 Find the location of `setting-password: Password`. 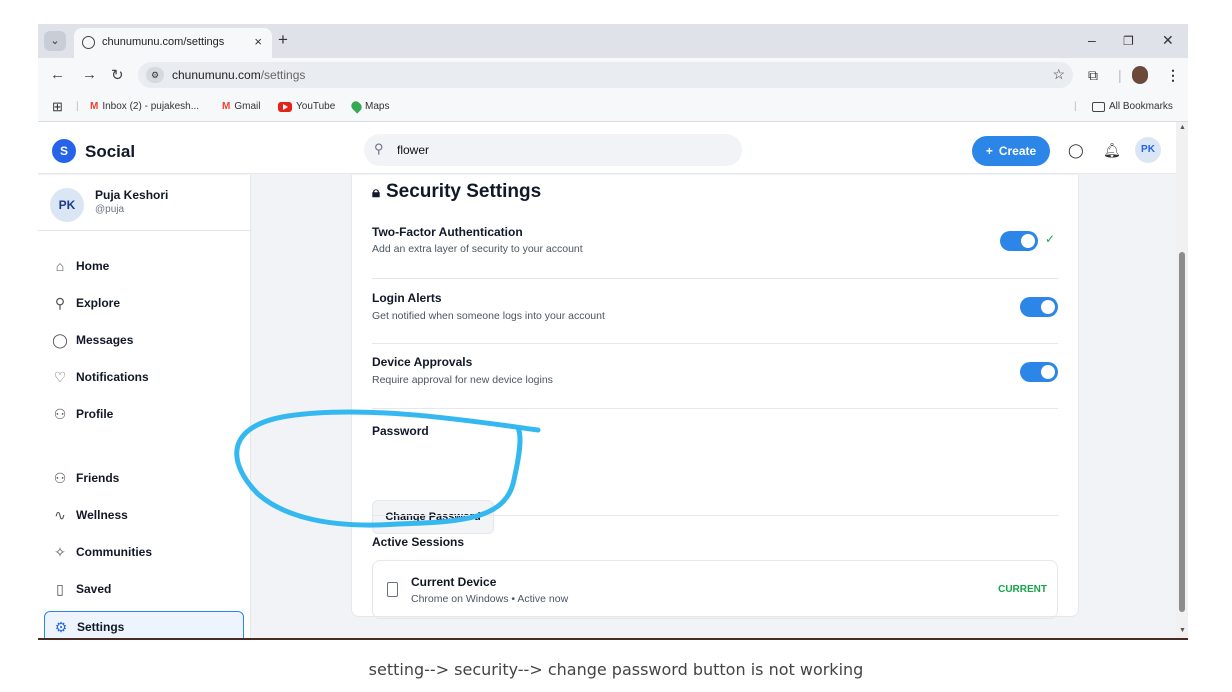

setting-password: Password is located at coordinates (715, 454).